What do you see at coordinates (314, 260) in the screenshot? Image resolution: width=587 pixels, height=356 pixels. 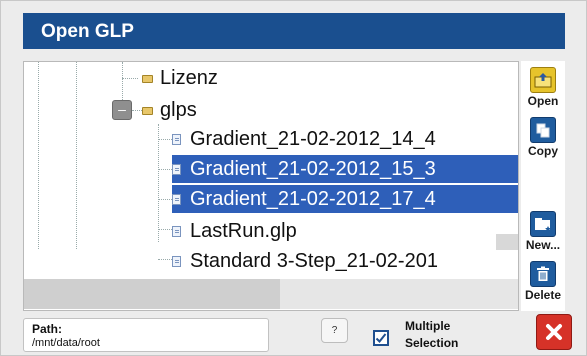 I see `tree-node-label: Standard 3-Step_21-02-201` at bounding box center [314, 260].